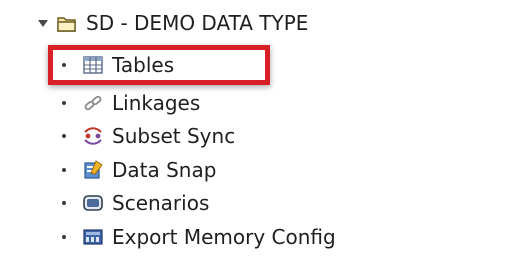 Image resolution: width=511 pixels, height=258 pixels. Describe the element at coordinates (161, 203) in the screenshot. I see `tree-item-label: Scenarios` at that location.